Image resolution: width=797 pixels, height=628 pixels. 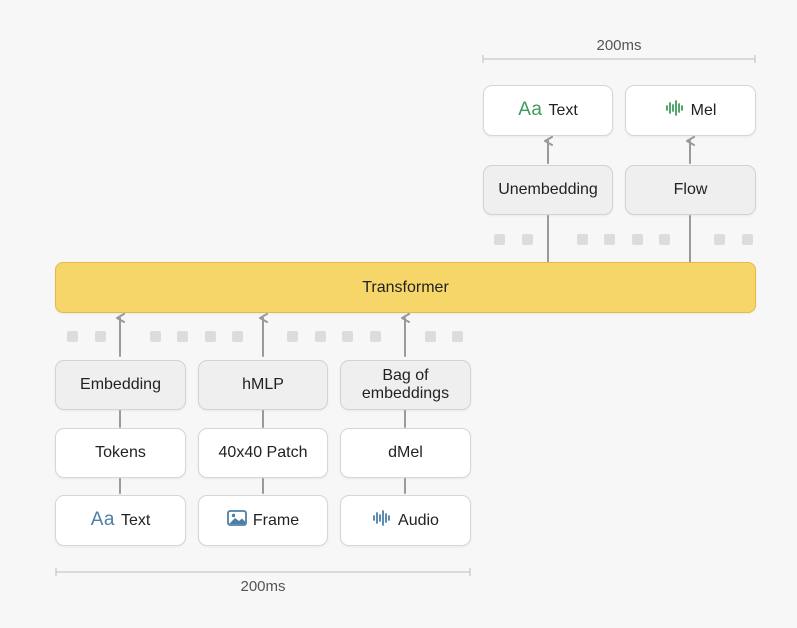 I want to click on input-text-box: Aa Text, so click(x=120, y=520).